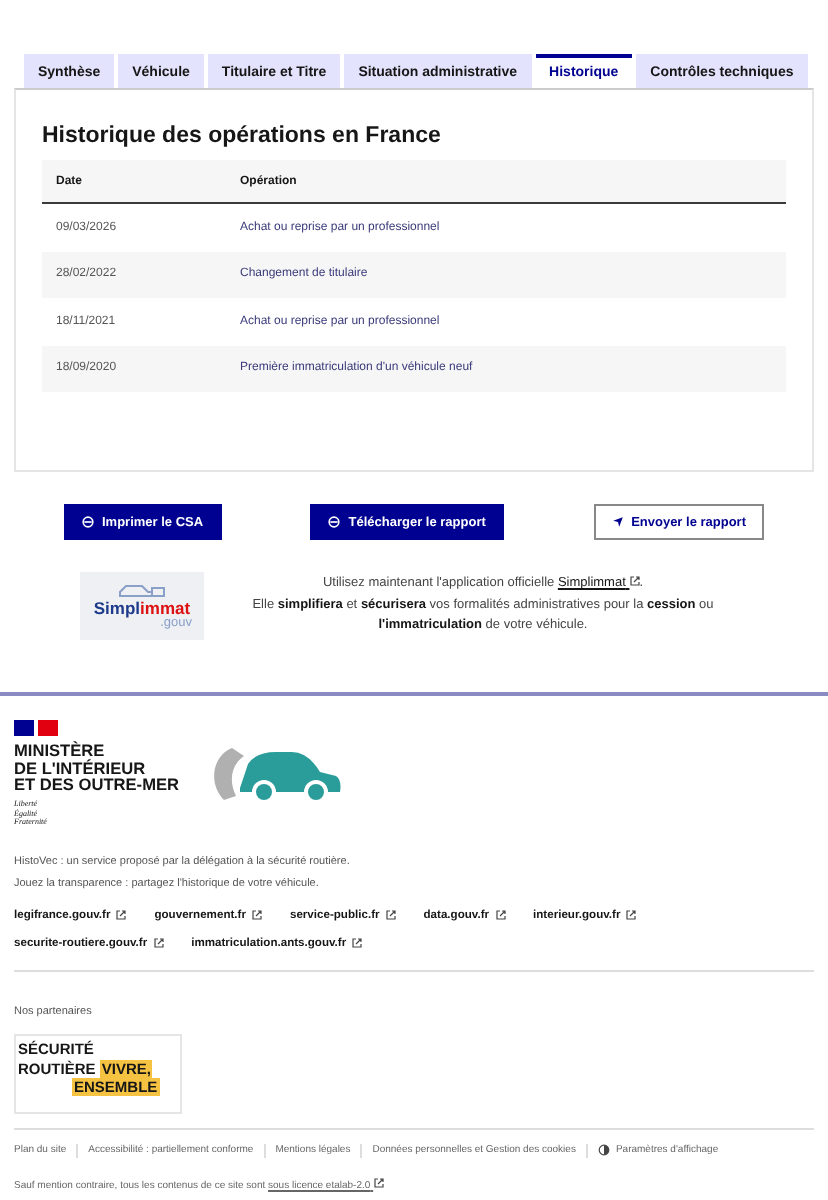 This screenshot has height=1200, width=828. What do you see at coordinates (242, 136) in the screenshot?
I see `section-title: Historique des opérations en France` at bounding box center [242, 136].